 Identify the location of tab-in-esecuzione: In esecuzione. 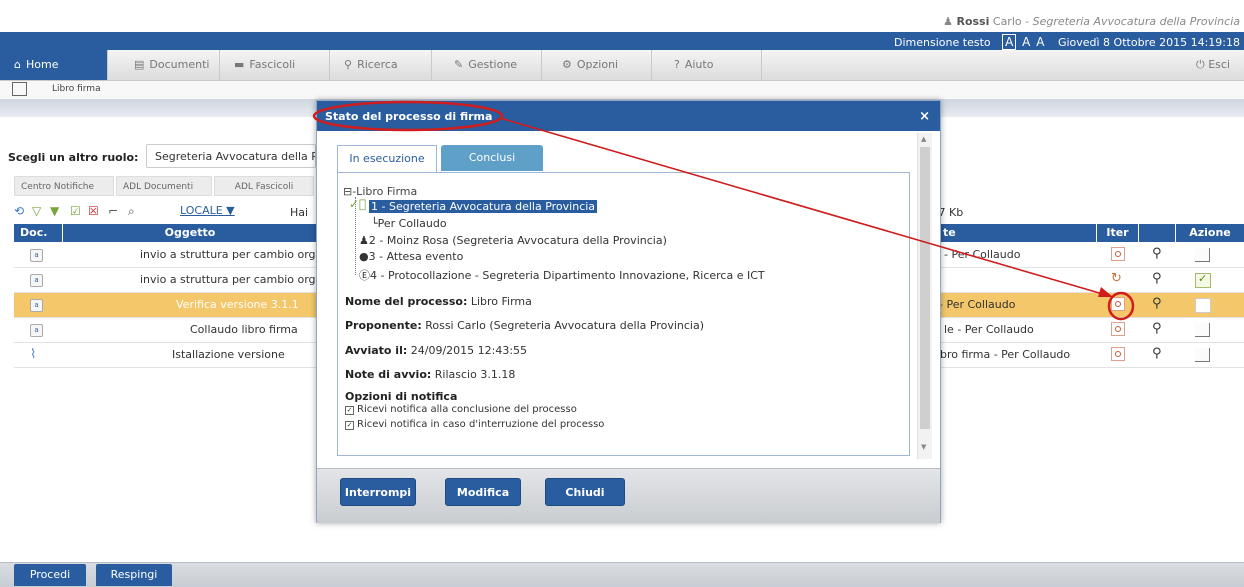
(387, 159).